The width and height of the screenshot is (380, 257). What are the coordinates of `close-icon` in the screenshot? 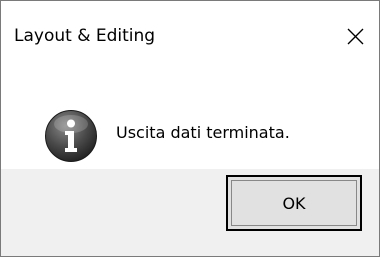 It's located at (355, 36).